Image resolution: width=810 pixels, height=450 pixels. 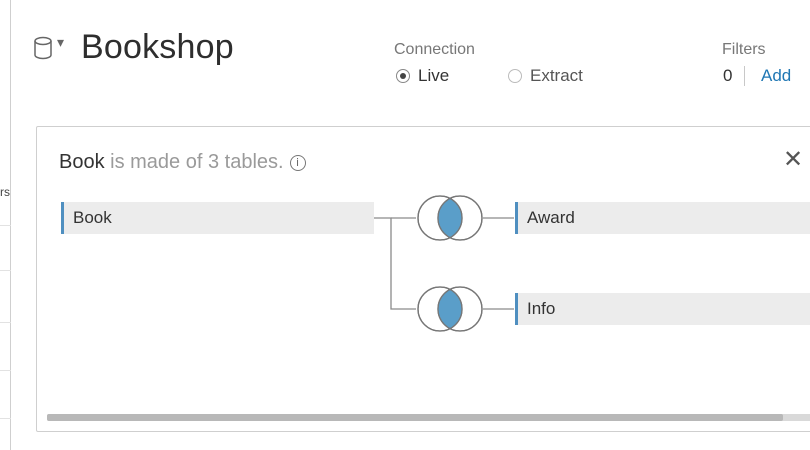 What do you see at coordinates (82, 162) in the screenshot?
I see `card-title-table: Book` at bounding box center [82, 162].